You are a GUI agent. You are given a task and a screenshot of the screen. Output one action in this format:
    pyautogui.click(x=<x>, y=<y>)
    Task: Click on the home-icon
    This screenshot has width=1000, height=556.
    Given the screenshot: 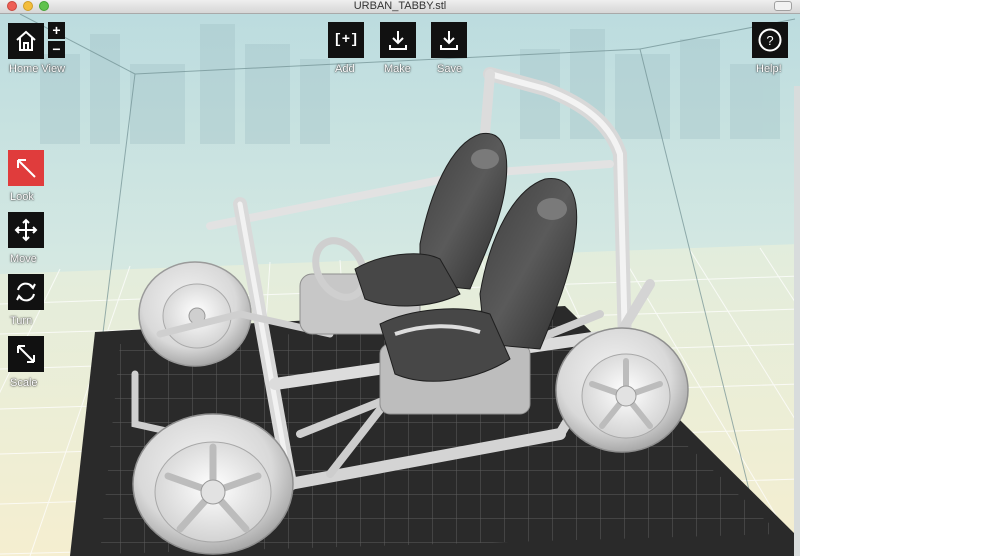 What is the action you would take?
    pyautogui.click(x=26, y=40)
    